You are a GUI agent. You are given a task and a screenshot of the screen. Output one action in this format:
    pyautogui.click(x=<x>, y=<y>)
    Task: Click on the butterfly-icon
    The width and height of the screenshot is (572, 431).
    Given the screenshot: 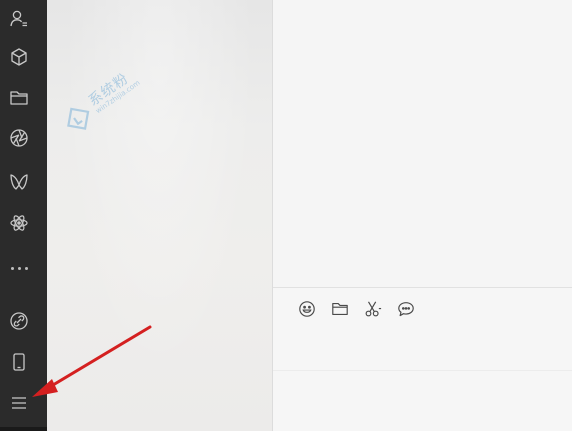 What is the action you would take?
    pyautogui.click(x=19, y=182)
    